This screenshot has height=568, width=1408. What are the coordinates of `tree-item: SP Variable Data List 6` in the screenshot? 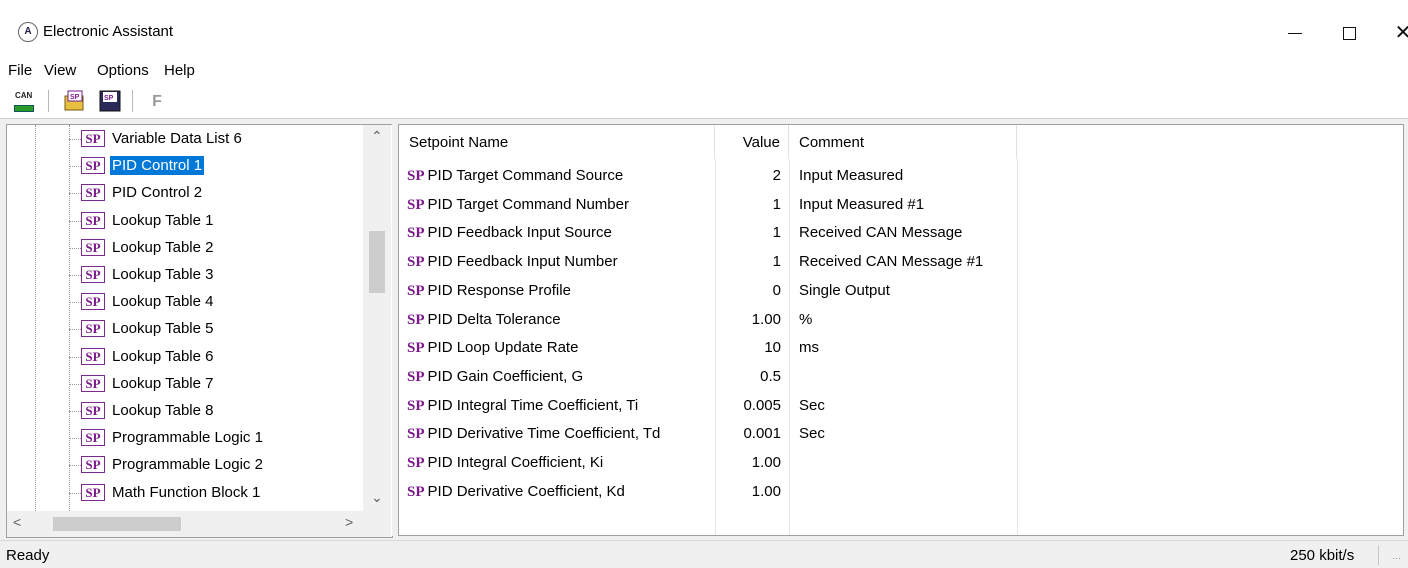 It's located at (185, 139).